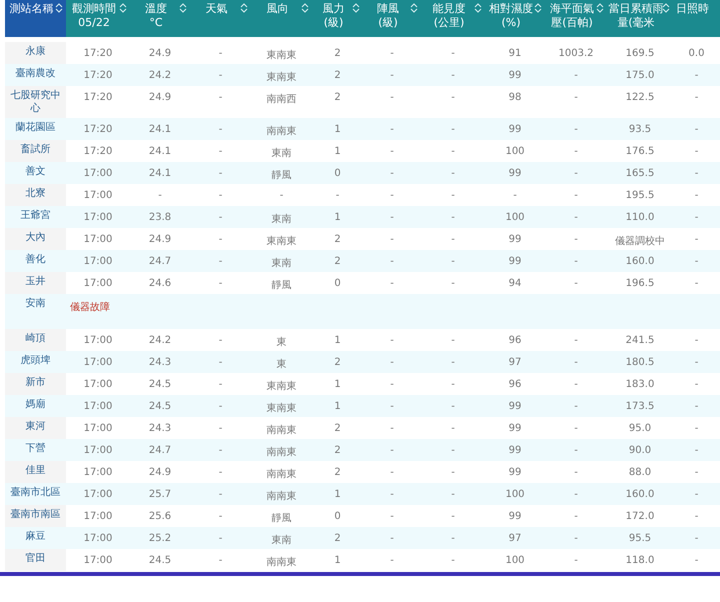 This screenshot has height=602, width=720. I want to click on table-cell: 東, so click(281, 362).